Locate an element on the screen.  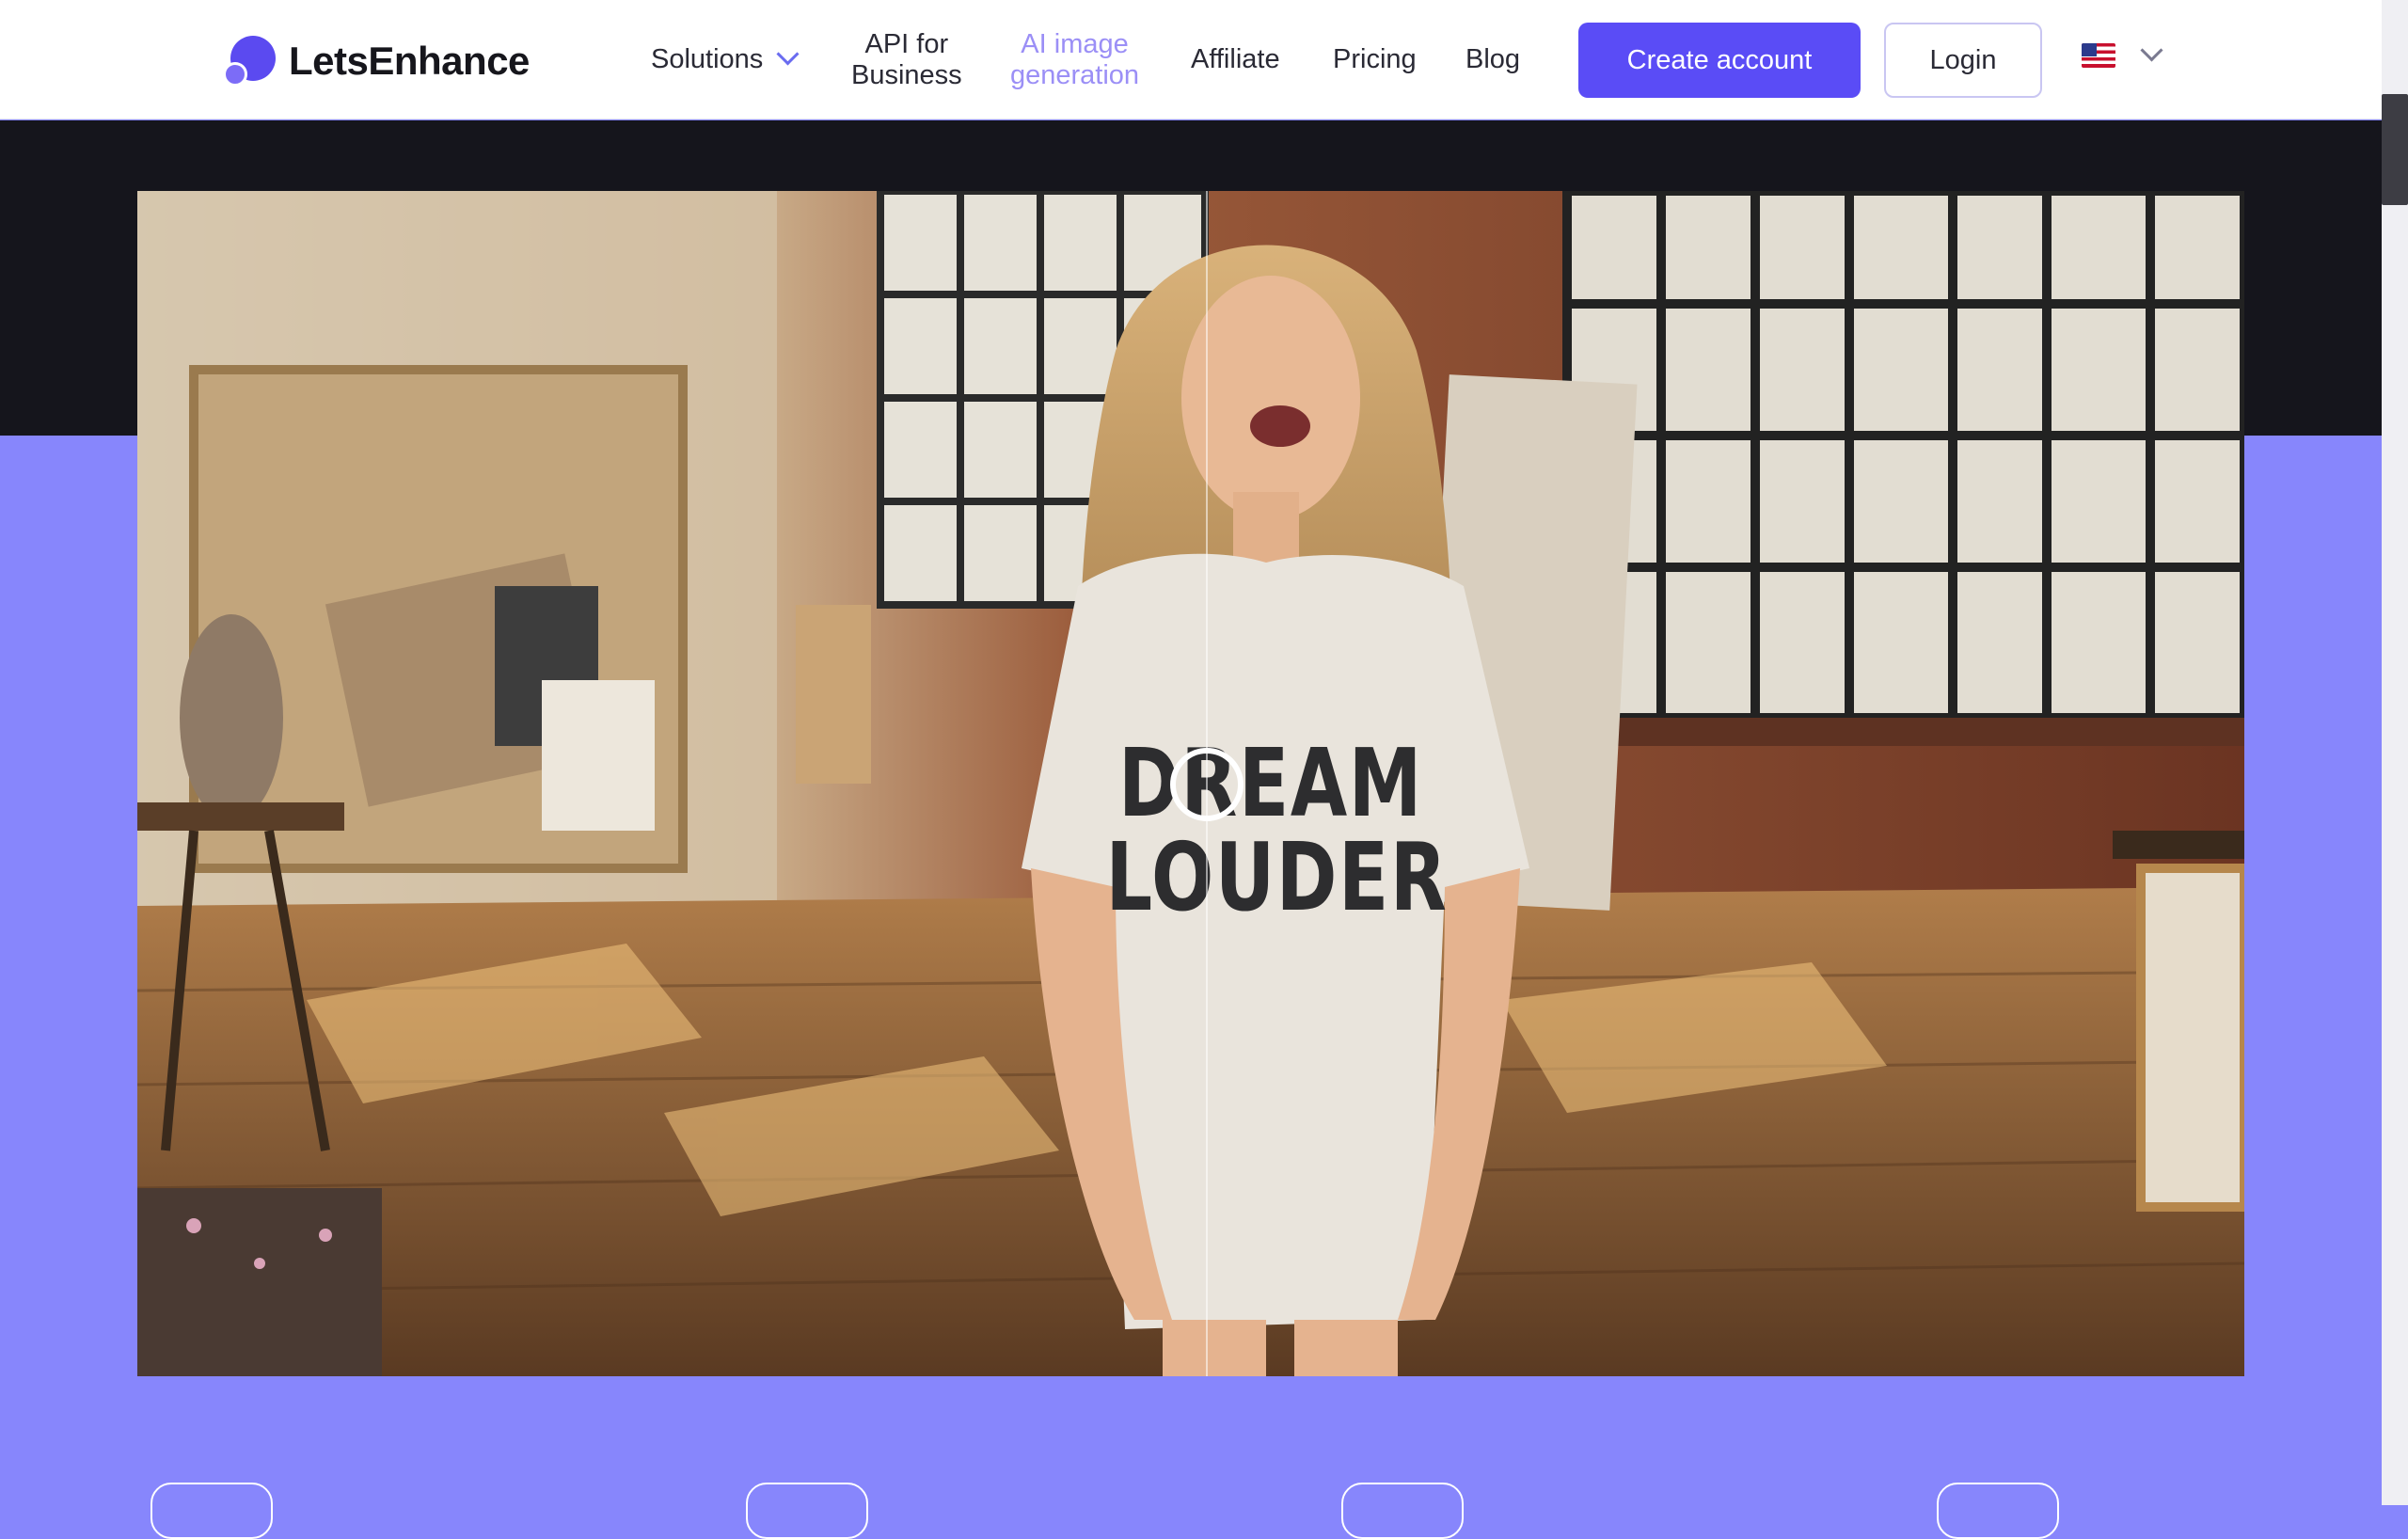
compare-slider-handle is located at coordinates (1207, 784).